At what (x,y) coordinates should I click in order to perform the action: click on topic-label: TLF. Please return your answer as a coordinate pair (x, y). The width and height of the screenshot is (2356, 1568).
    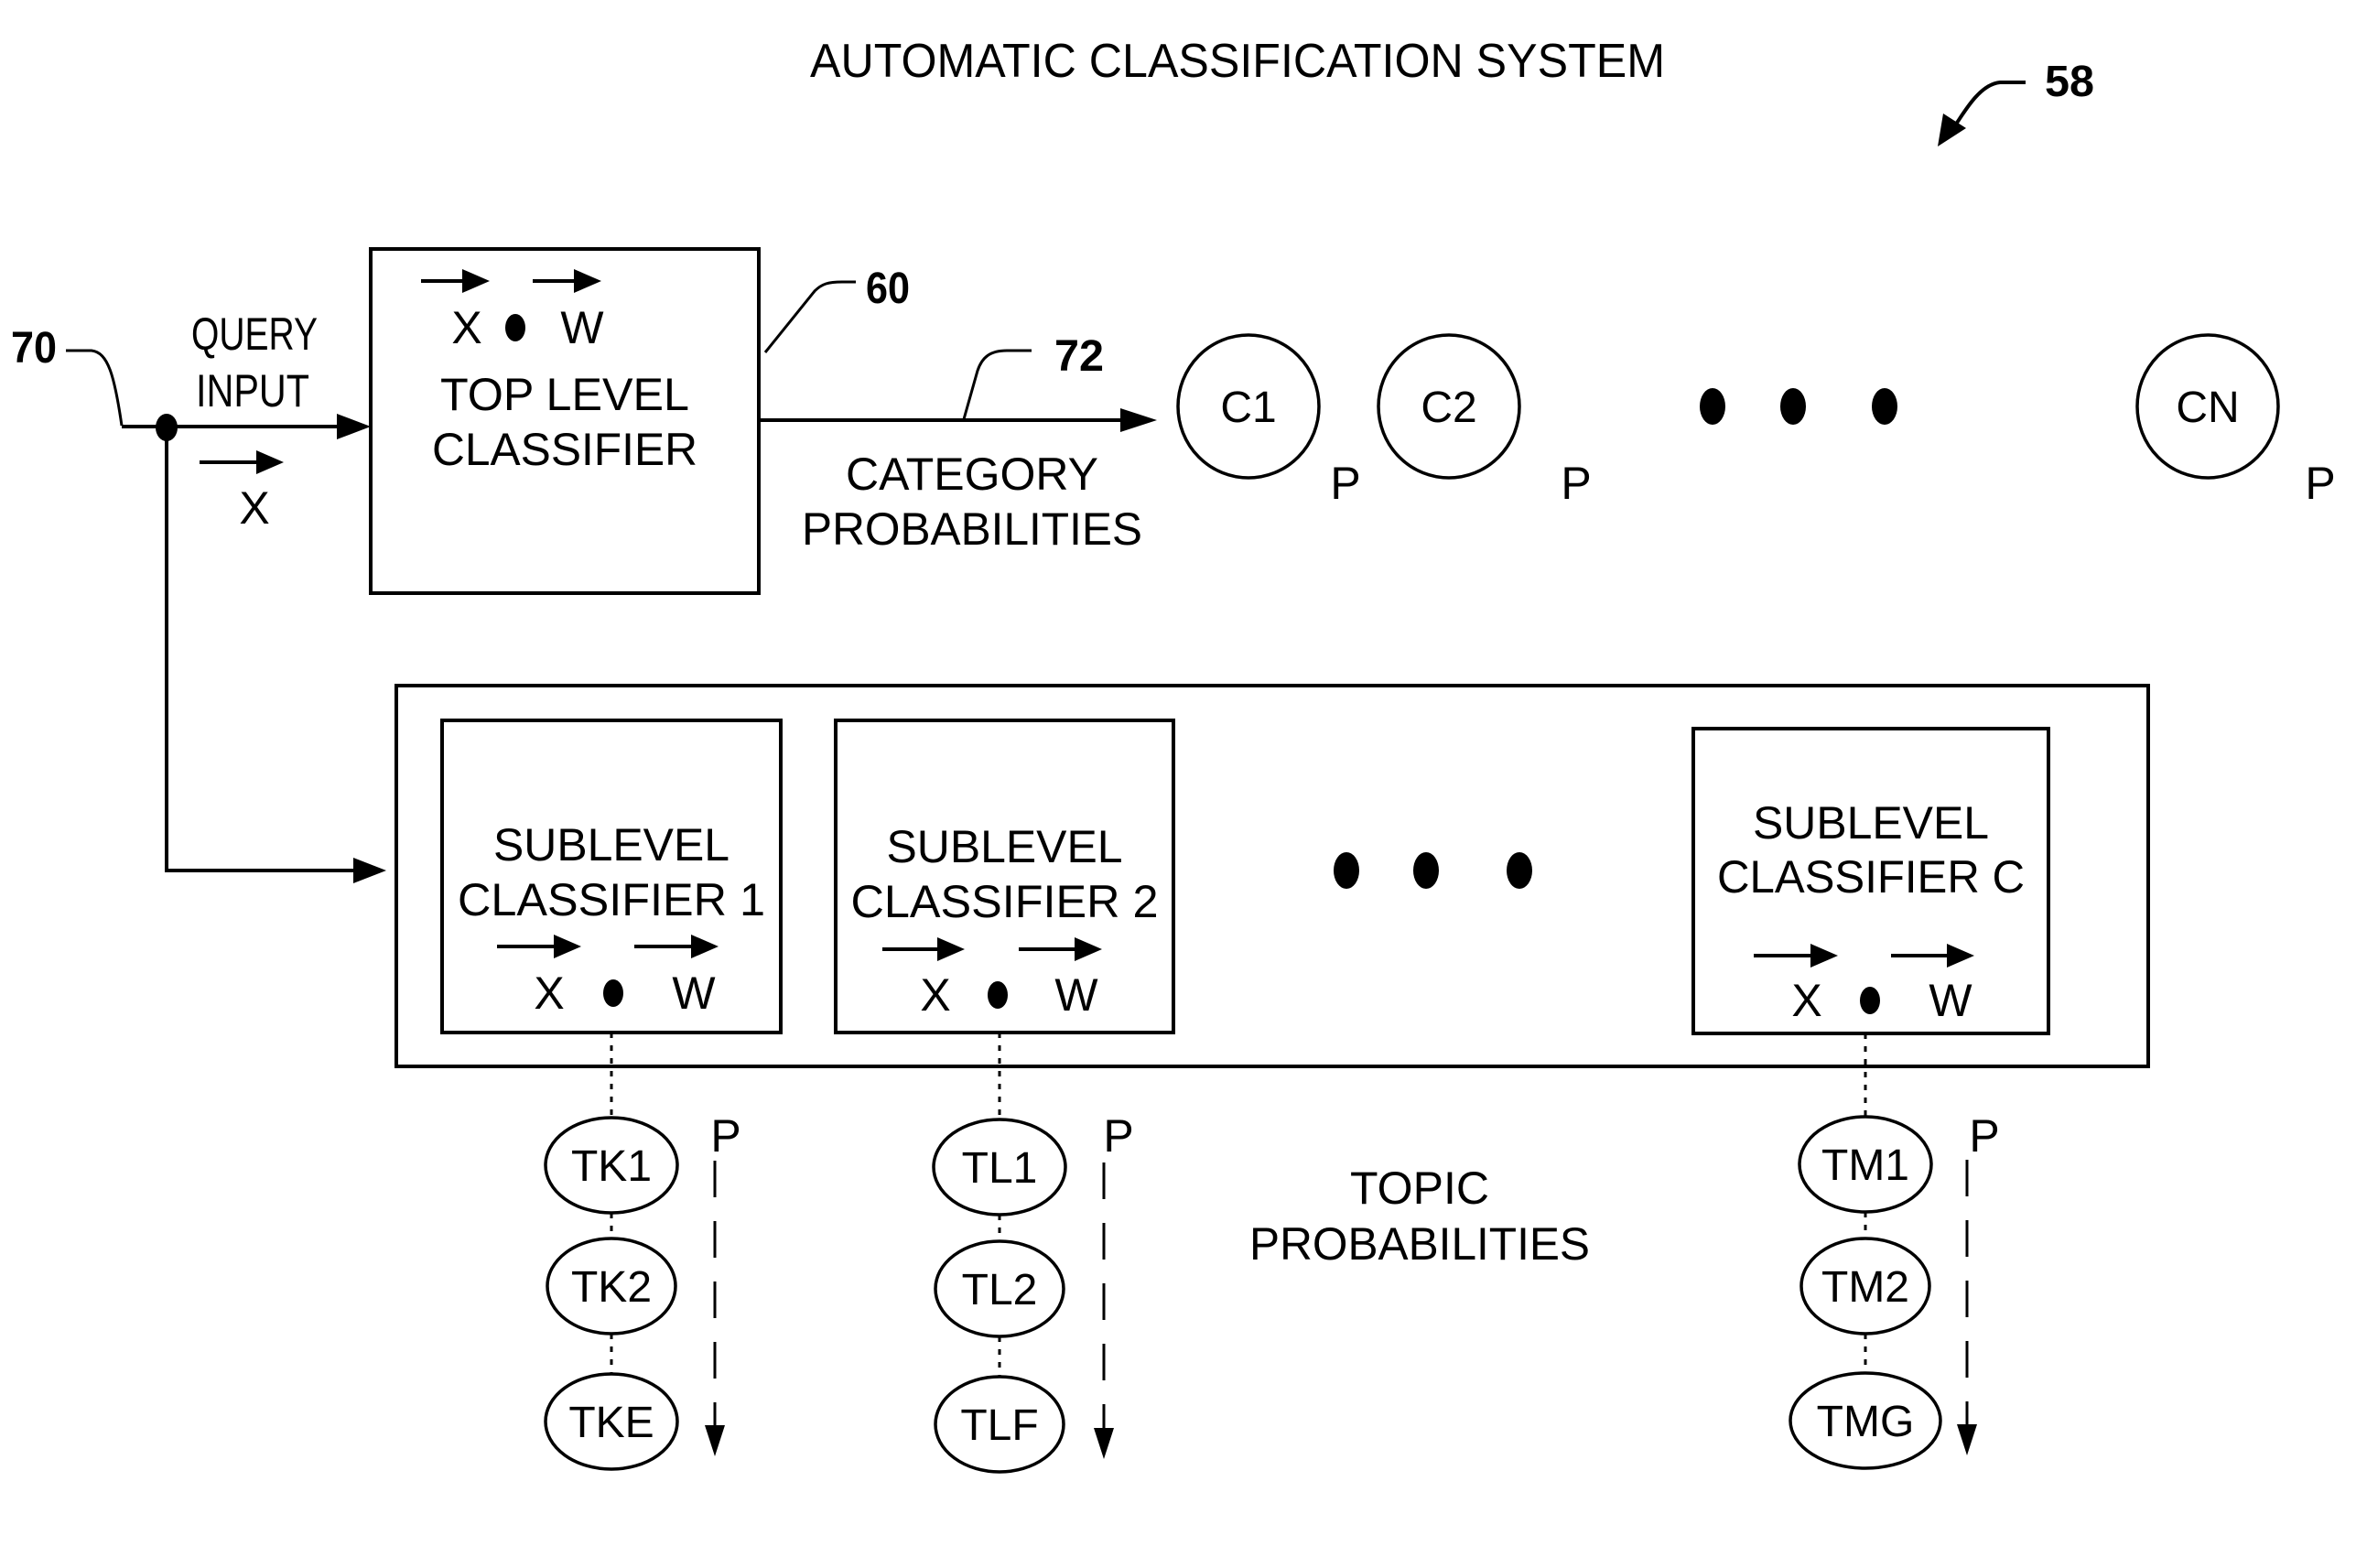
    Looking at the image, I should click on (999, 1425).